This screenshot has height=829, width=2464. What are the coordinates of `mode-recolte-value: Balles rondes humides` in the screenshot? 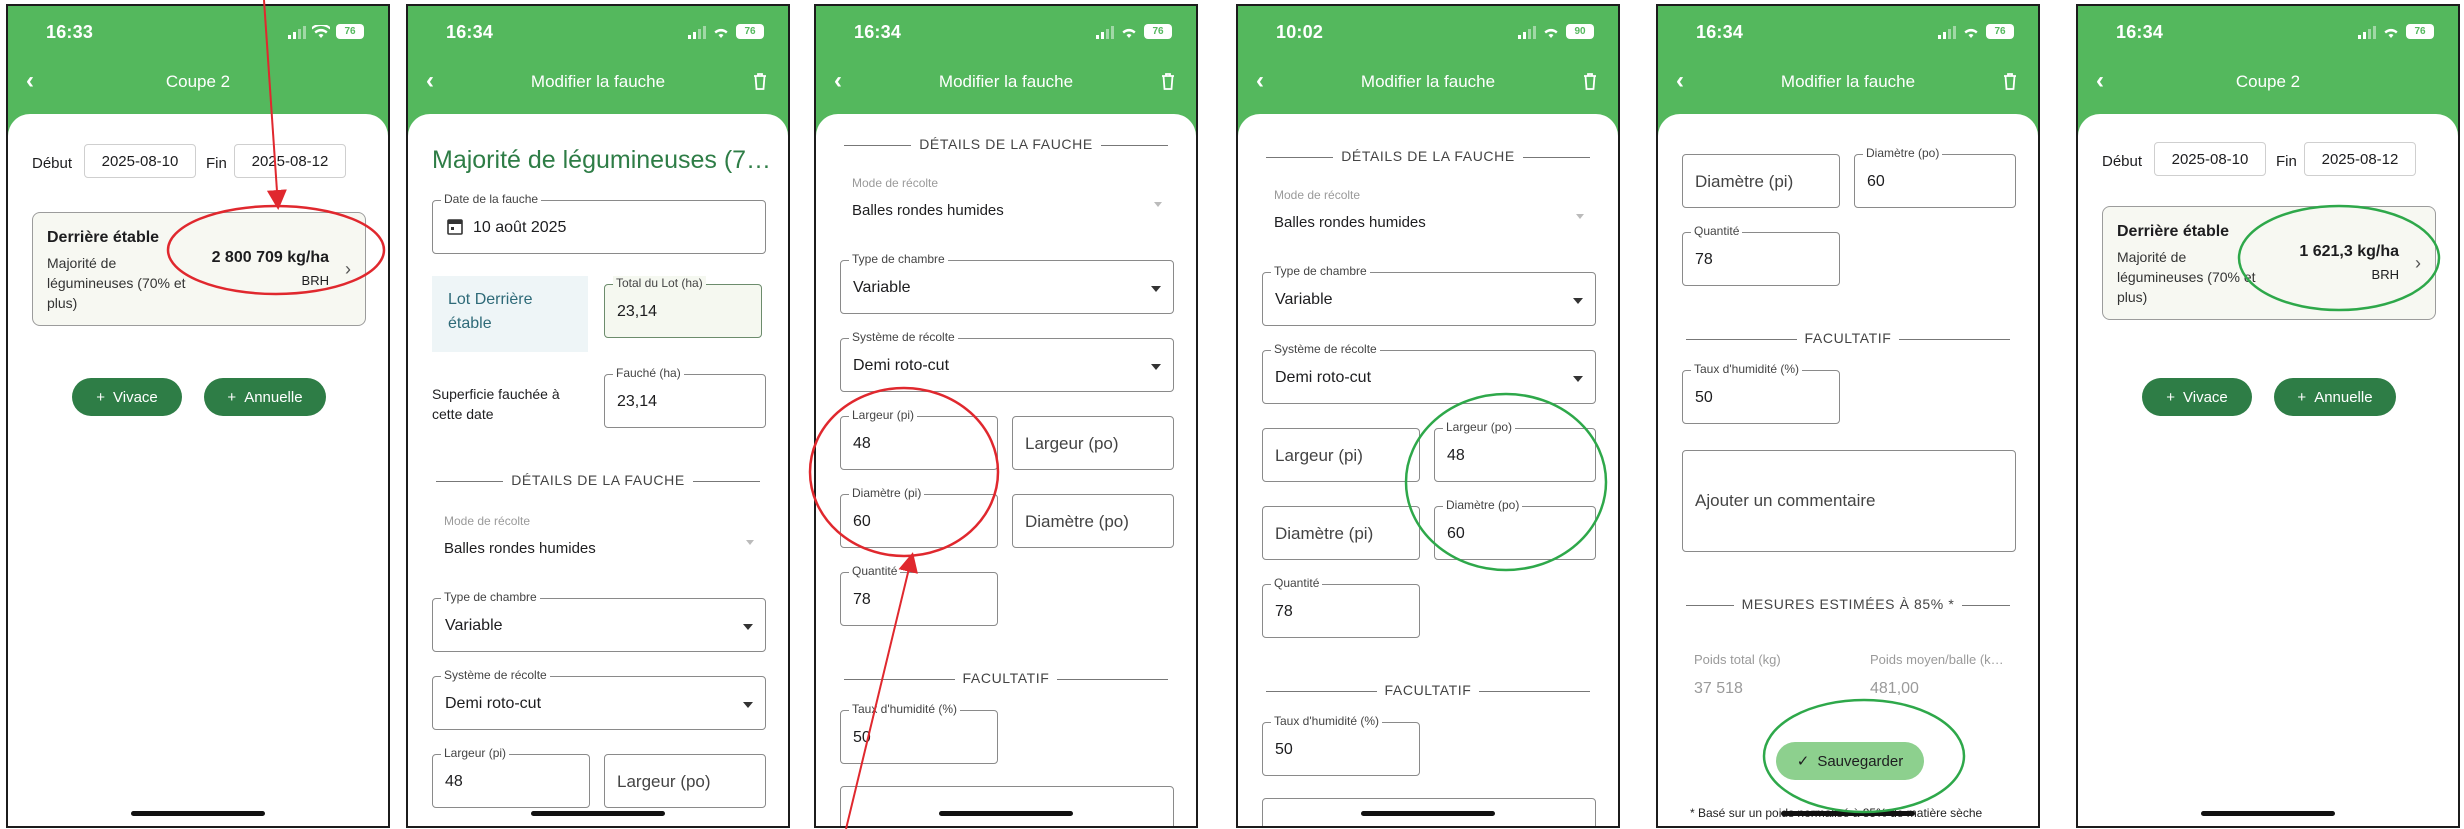 It's located at (520, 548).